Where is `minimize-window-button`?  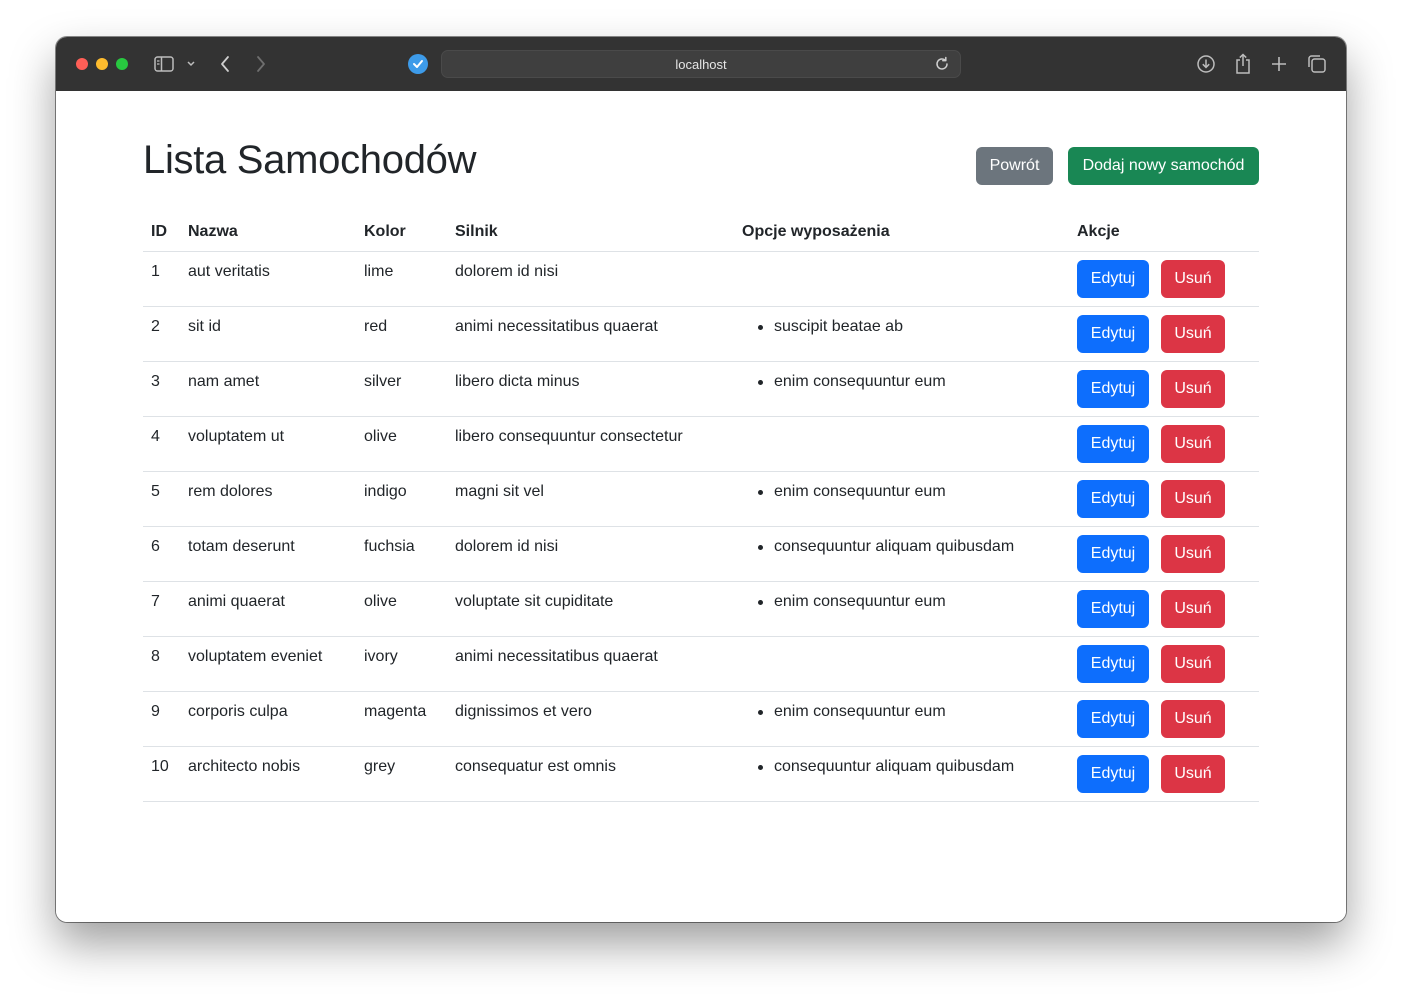
minimize-window-button is located at coordinates (102, 64).